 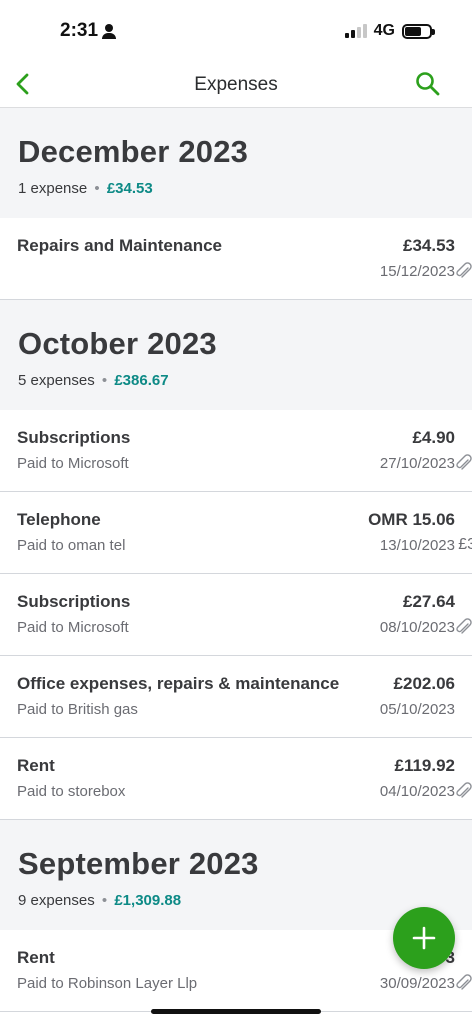 What do you see at coordinates (138, 863) in the screenshot?
I see `month-title: September 2023` at bounding box center [138, 863].